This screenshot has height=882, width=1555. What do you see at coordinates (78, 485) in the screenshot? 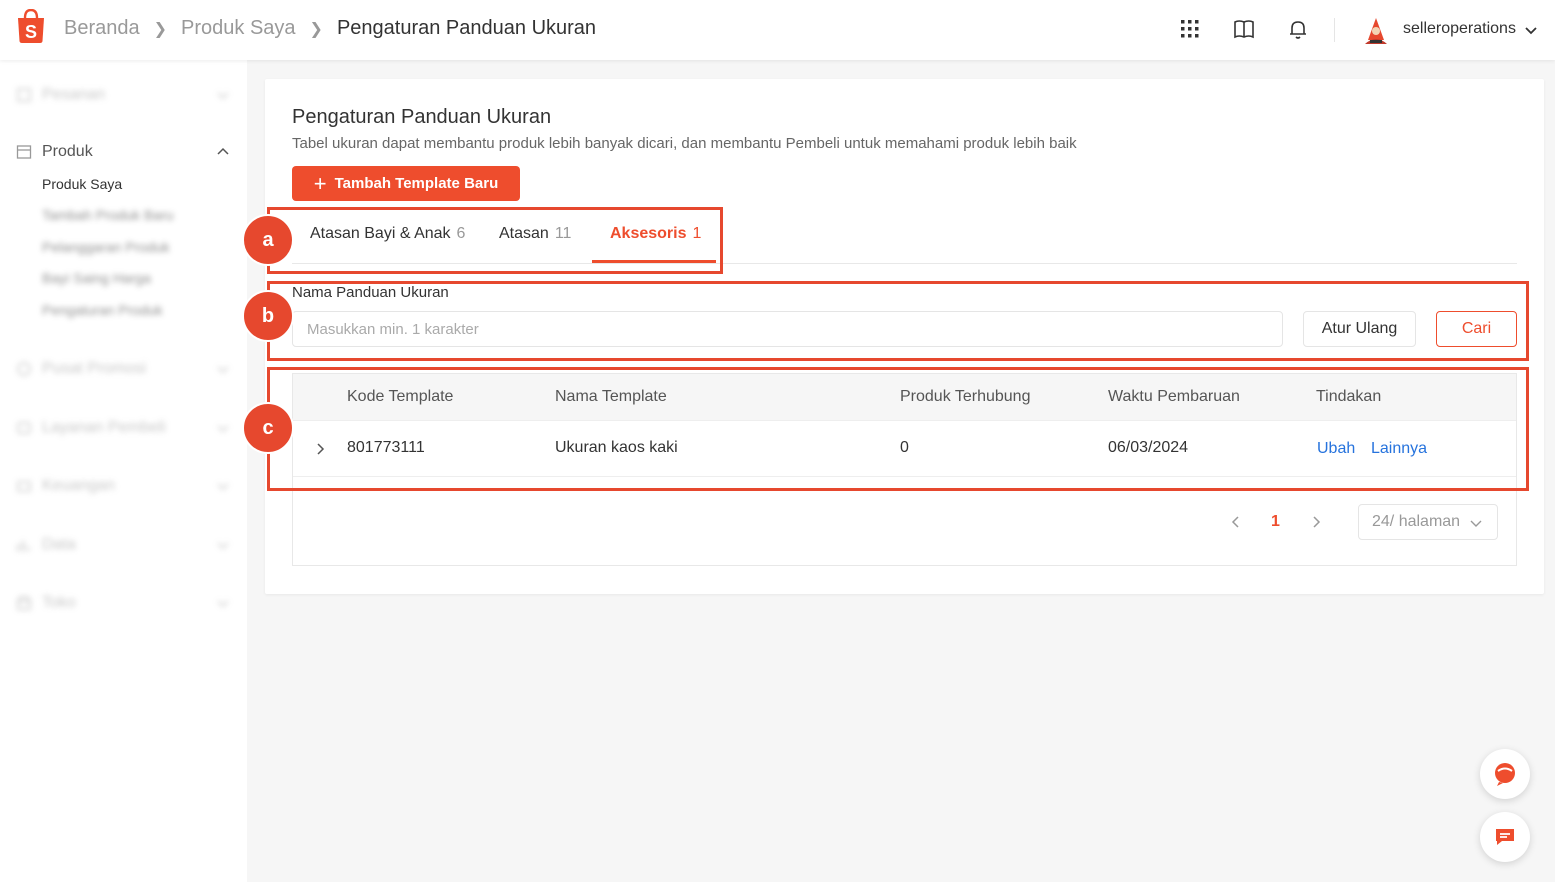
I see `sidebar-group-label: Keuangan` at bounding box center [78, 485].